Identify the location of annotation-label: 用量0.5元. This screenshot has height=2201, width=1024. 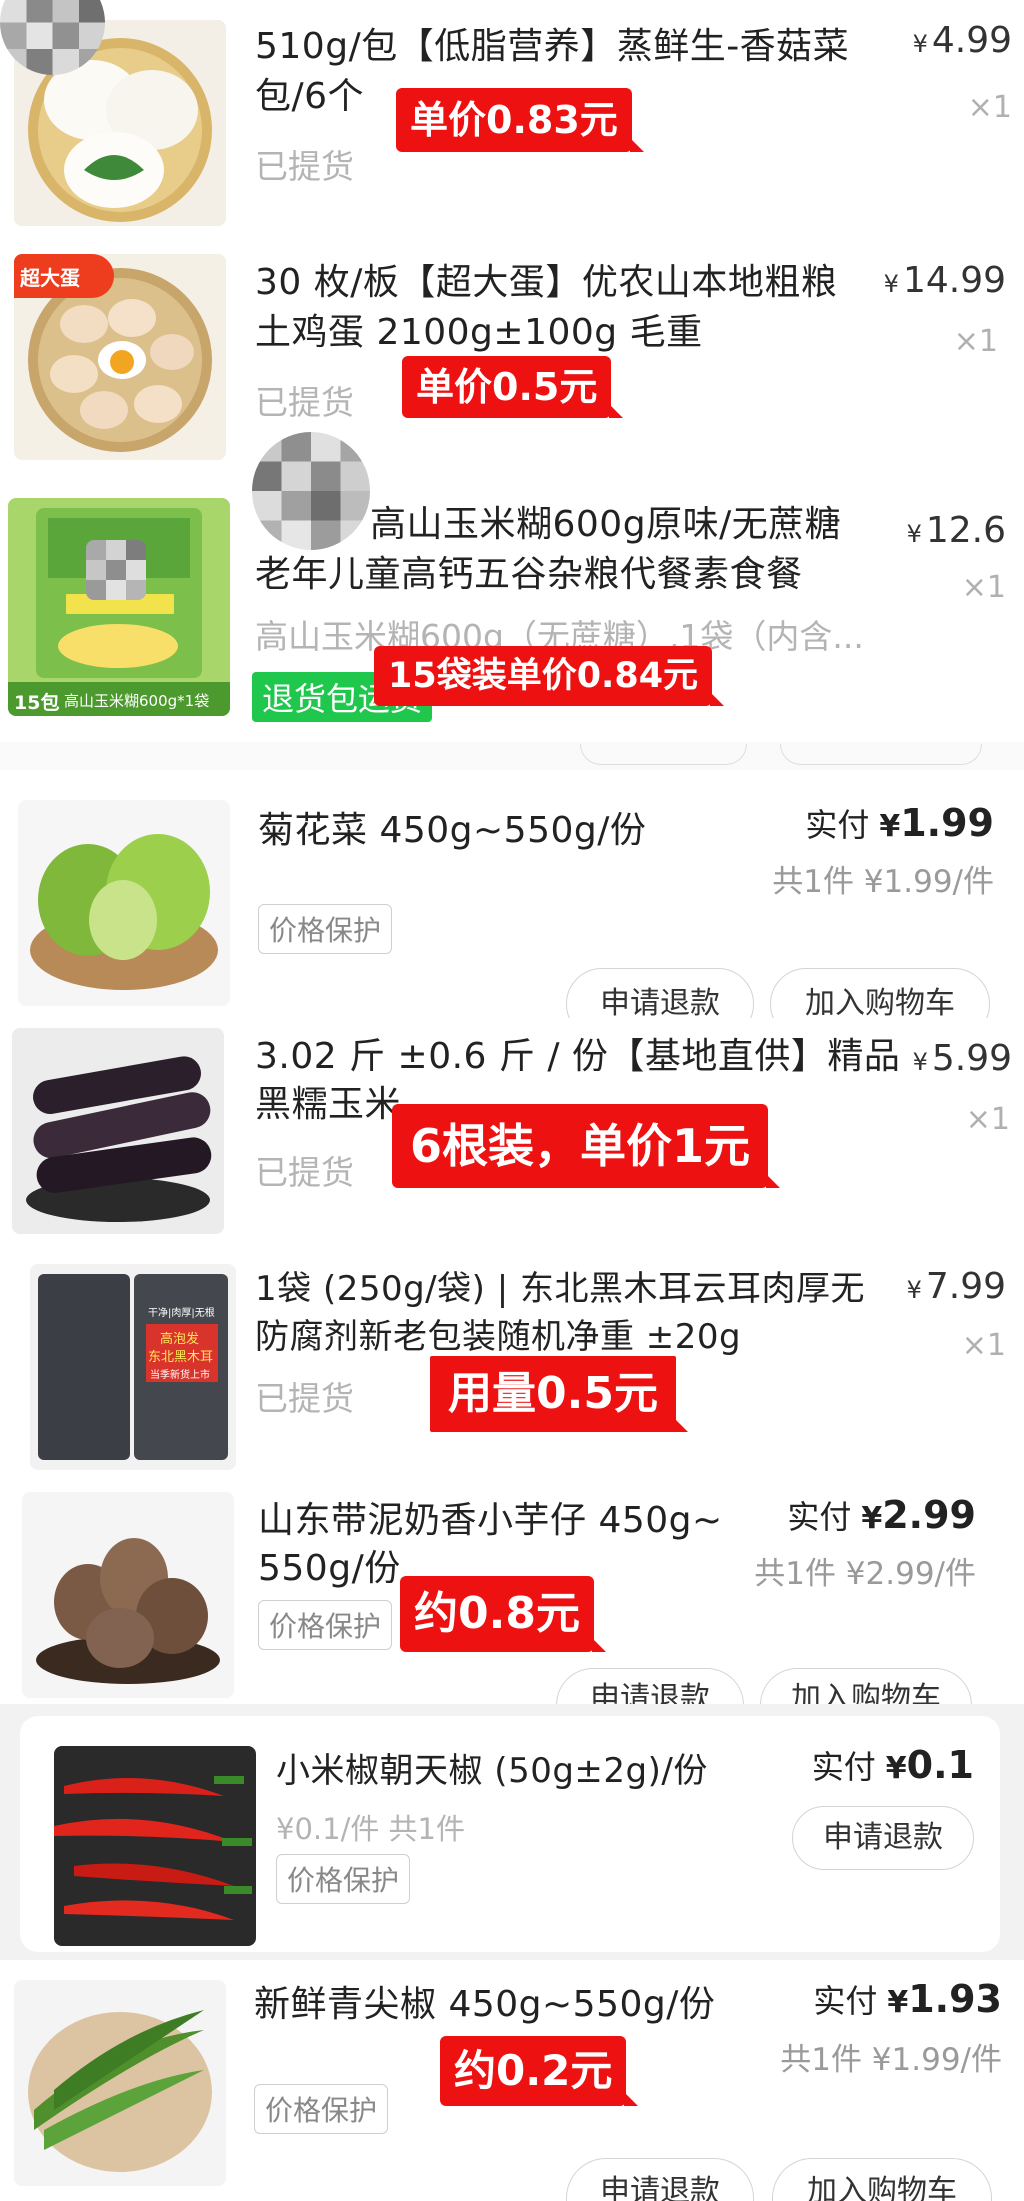
(559, 1394).